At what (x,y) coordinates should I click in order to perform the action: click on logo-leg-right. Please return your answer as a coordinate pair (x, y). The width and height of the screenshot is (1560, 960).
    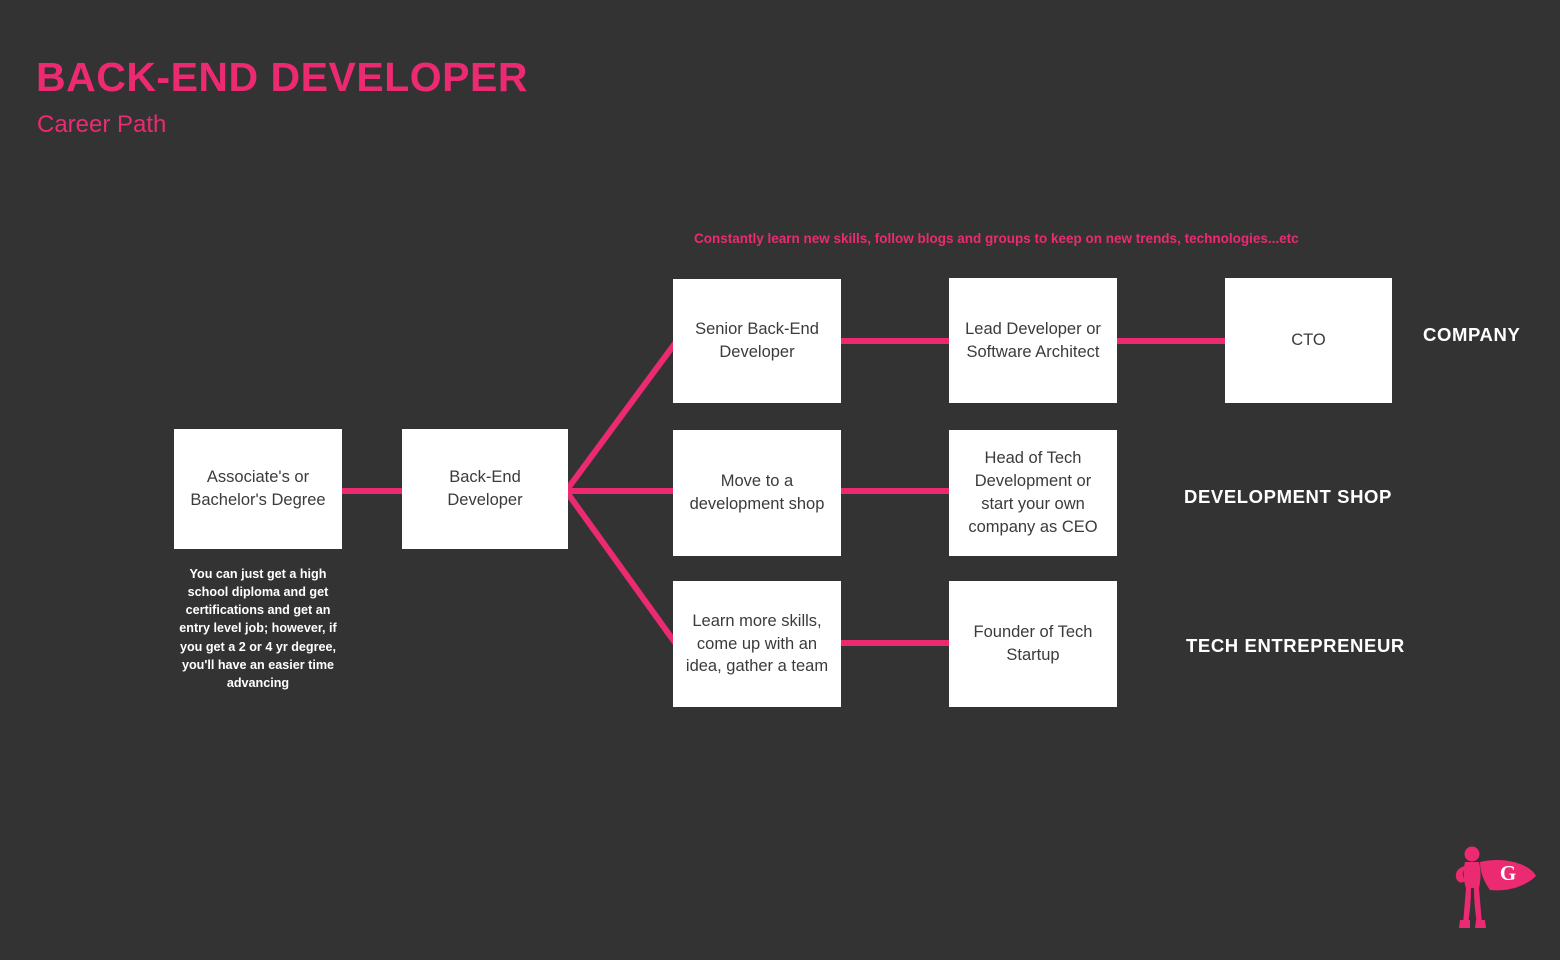
    Looking at the image, I should click on (1478, 906).